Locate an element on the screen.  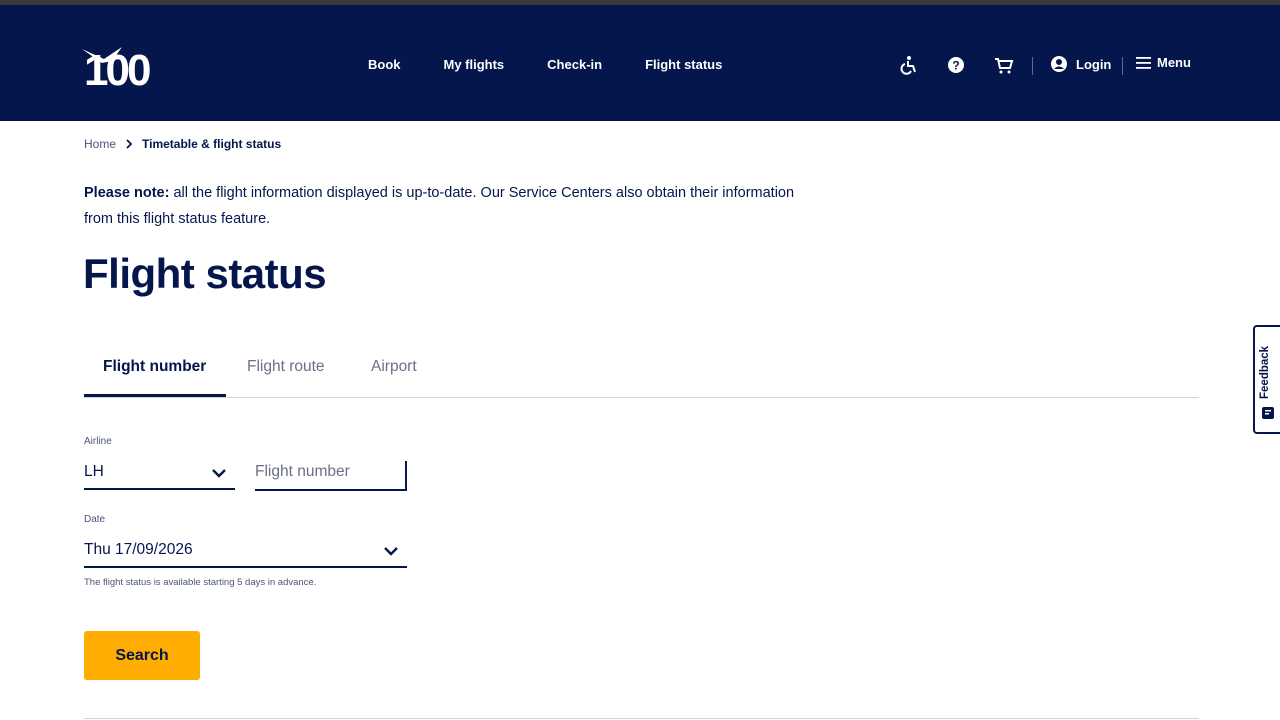
date-label: Date is located at coordinates (95, 519).